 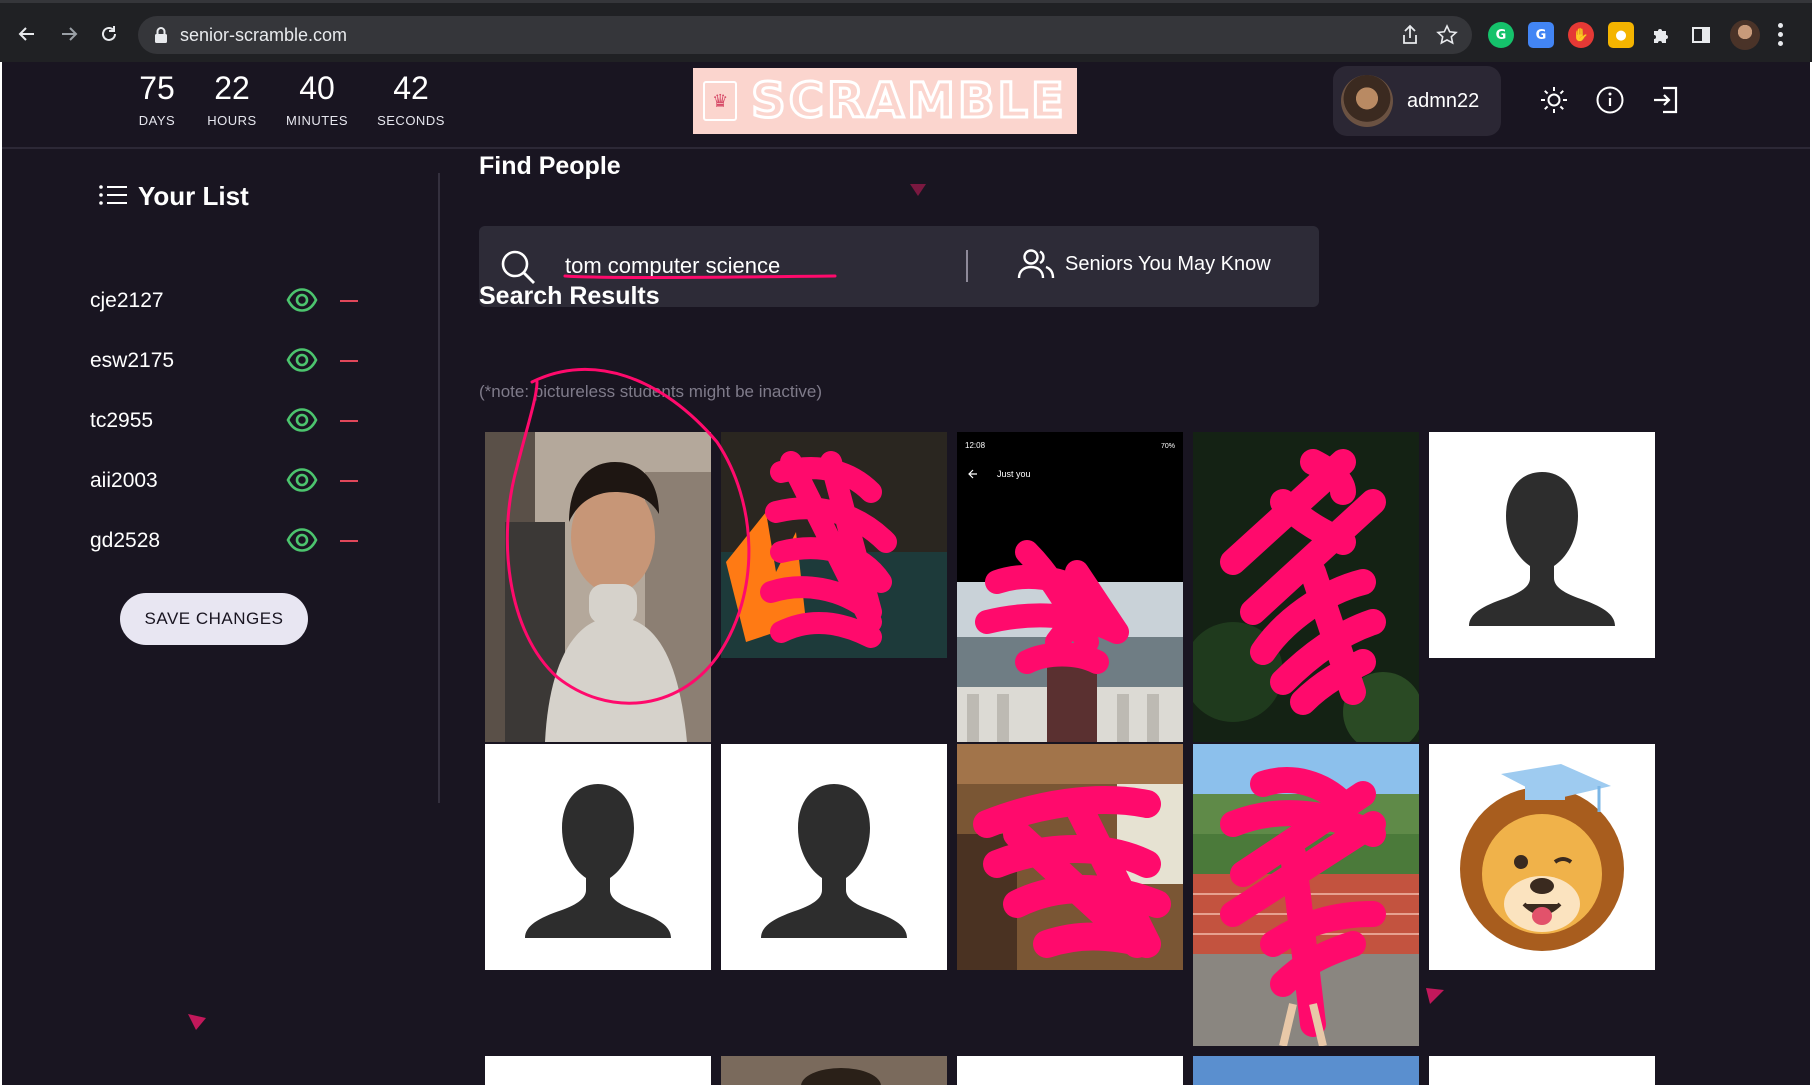 What do you see at coordinates (113, 197) in the screenshot?
I see `list-icon` at bounding box center [113, 197].